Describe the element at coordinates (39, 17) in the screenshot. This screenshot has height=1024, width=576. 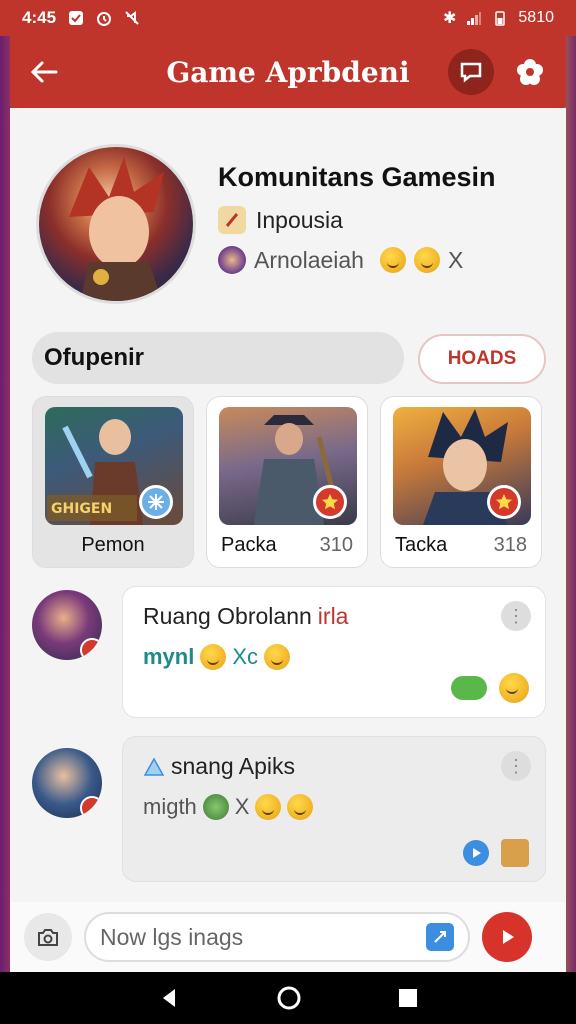
I see `status-time: 4:45` at that location.